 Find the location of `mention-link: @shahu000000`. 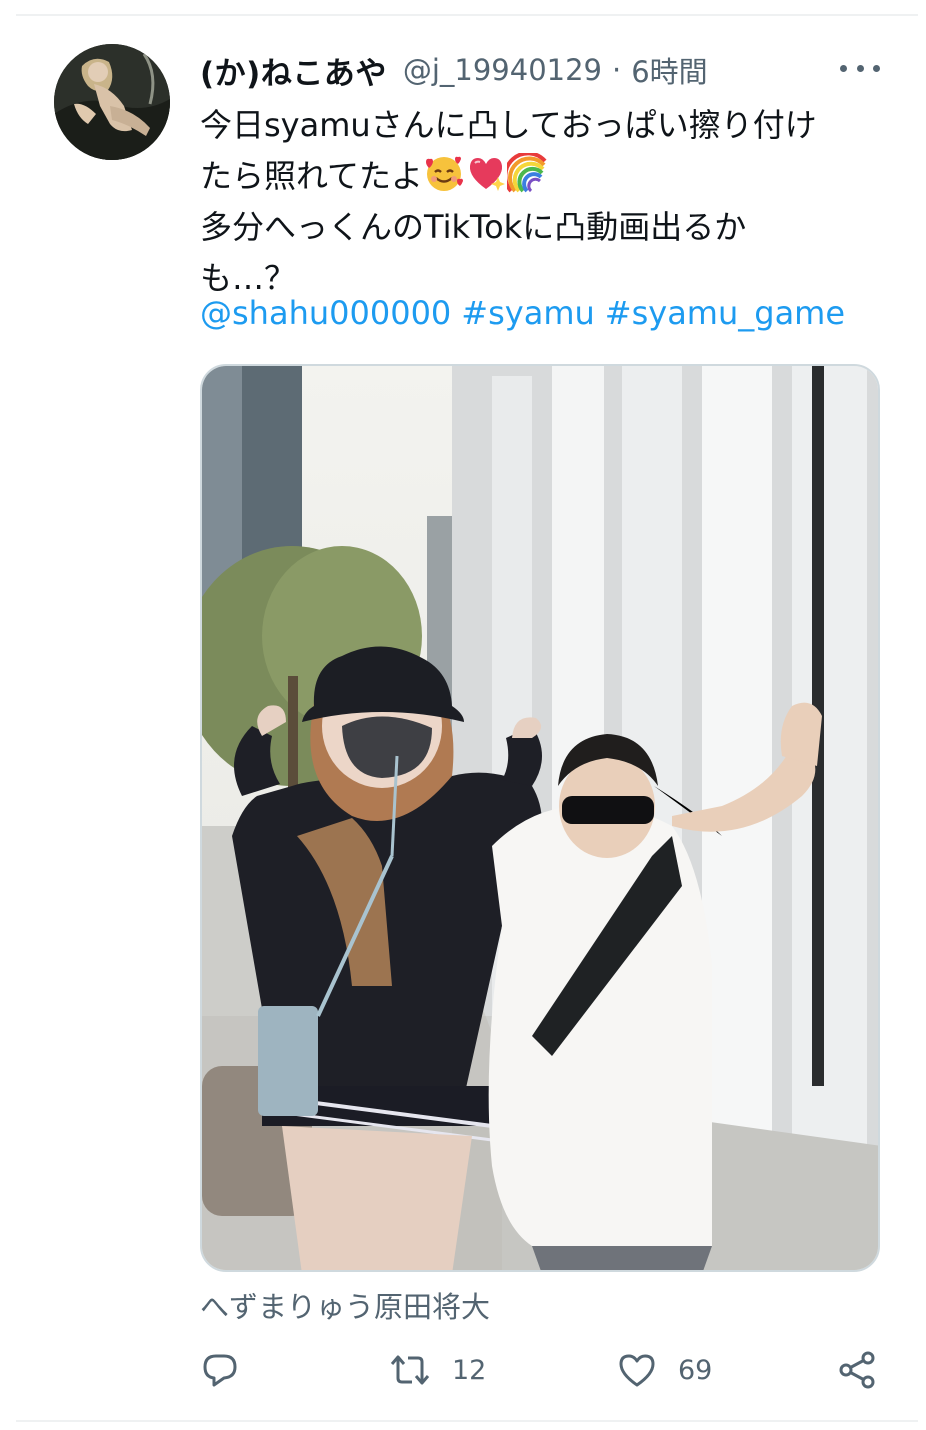

mention-link: @shahu000000 is located at coordinates (325, 313).